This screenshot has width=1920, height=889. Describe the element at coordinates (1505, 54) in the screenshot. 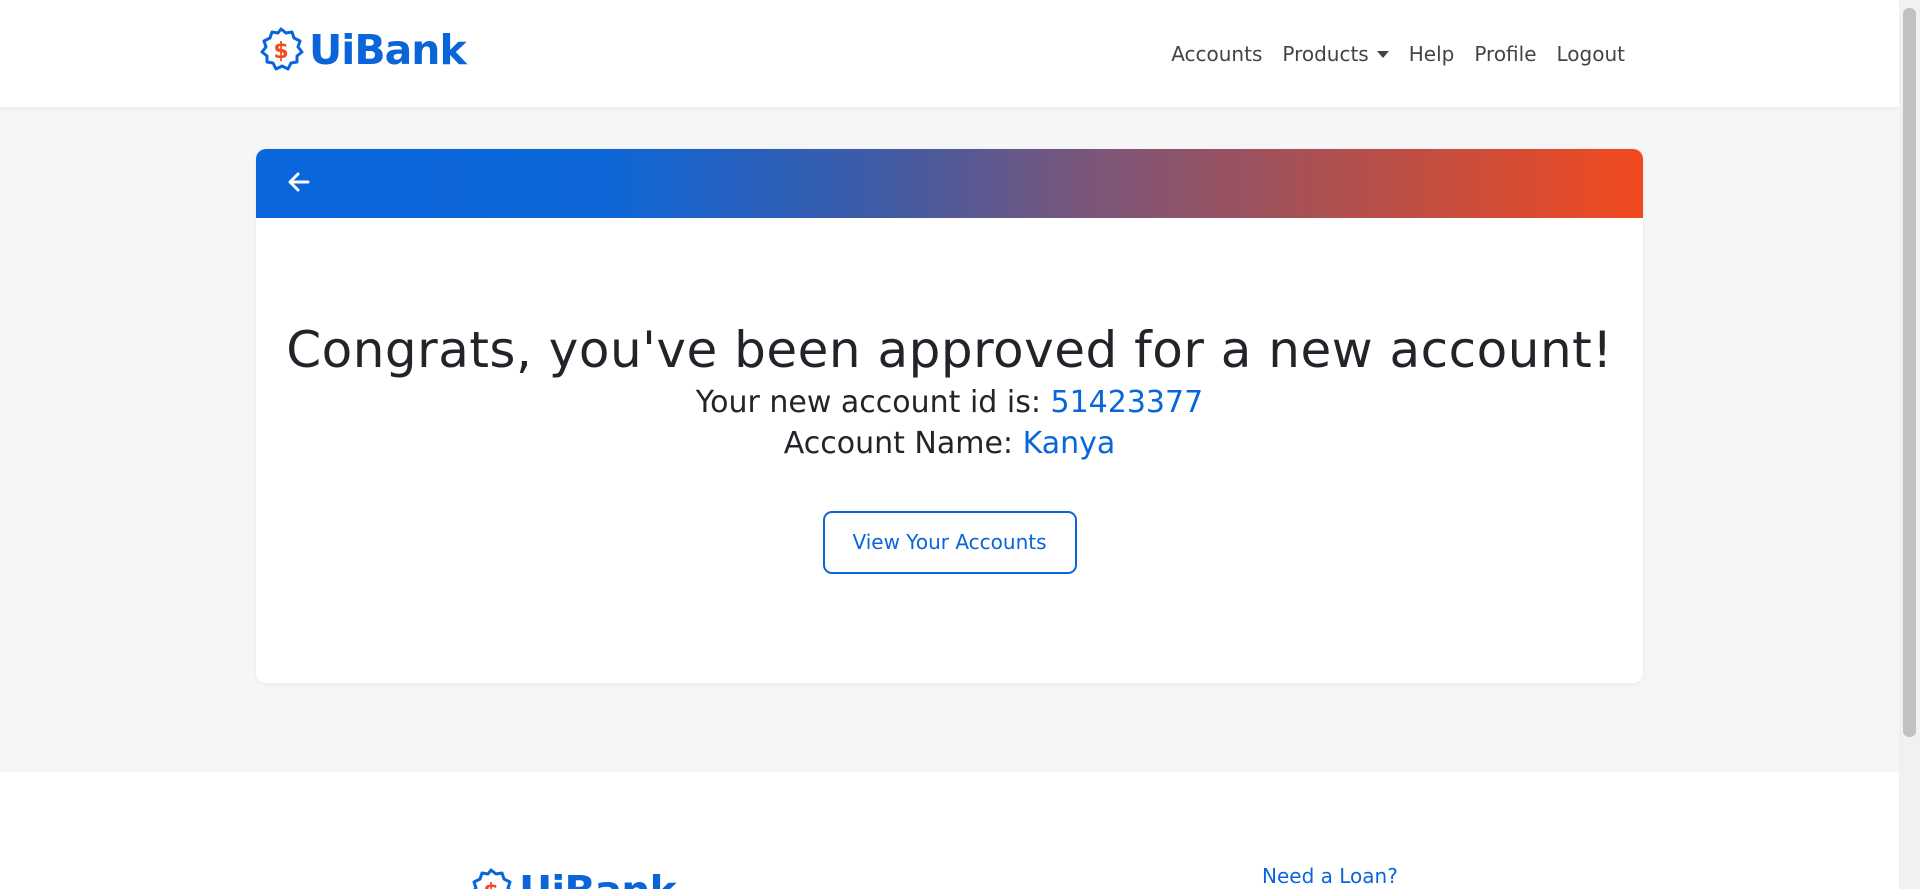

I see `nav-profile: Profile` at that location.